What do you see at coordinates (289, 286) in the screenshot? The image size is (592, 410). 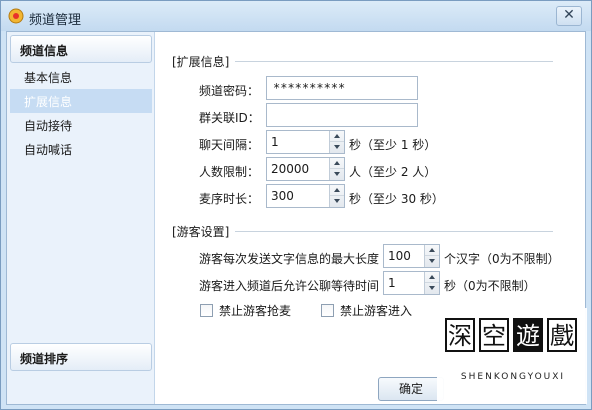 I see `wait-time-label: 游客进入频道后允许公聊等待时间` at bounding box center [289, 286].